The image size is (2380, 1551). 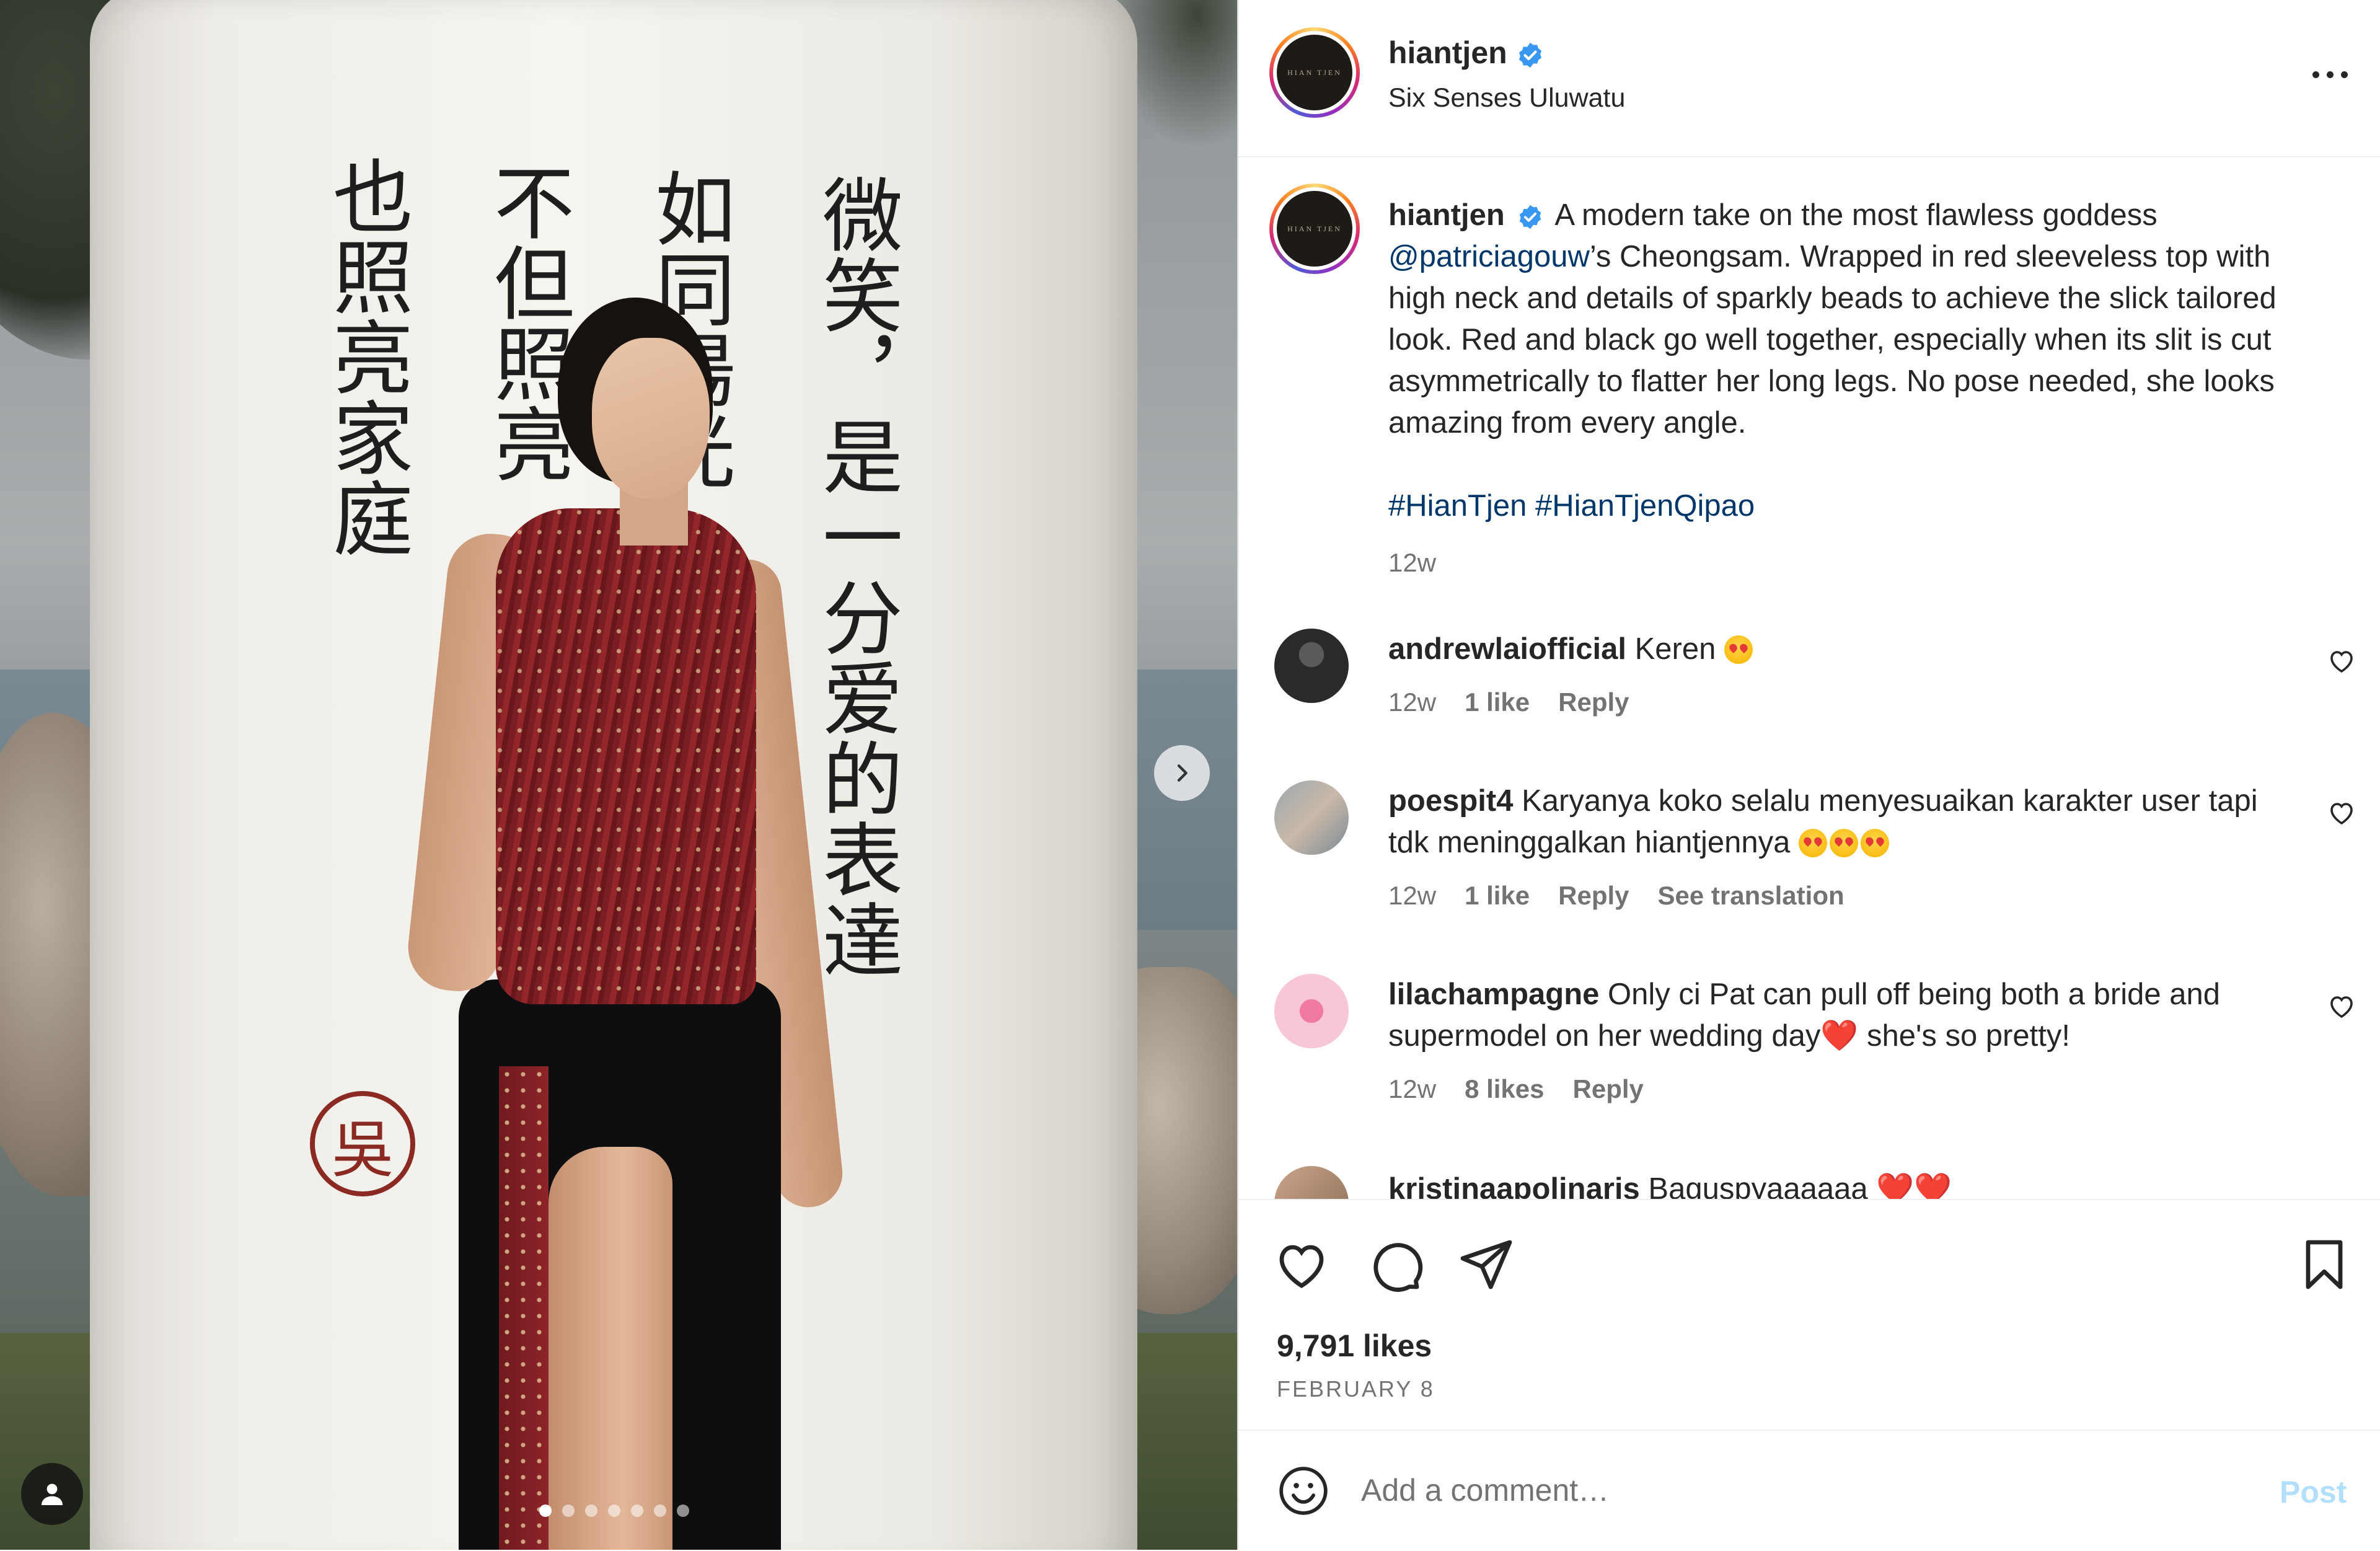 What do you see at coordinates (1834, 1089) in the screenshot?
I see `comment-meta: 12w 8 likes Reply` at bounding box center [1834, 1089].